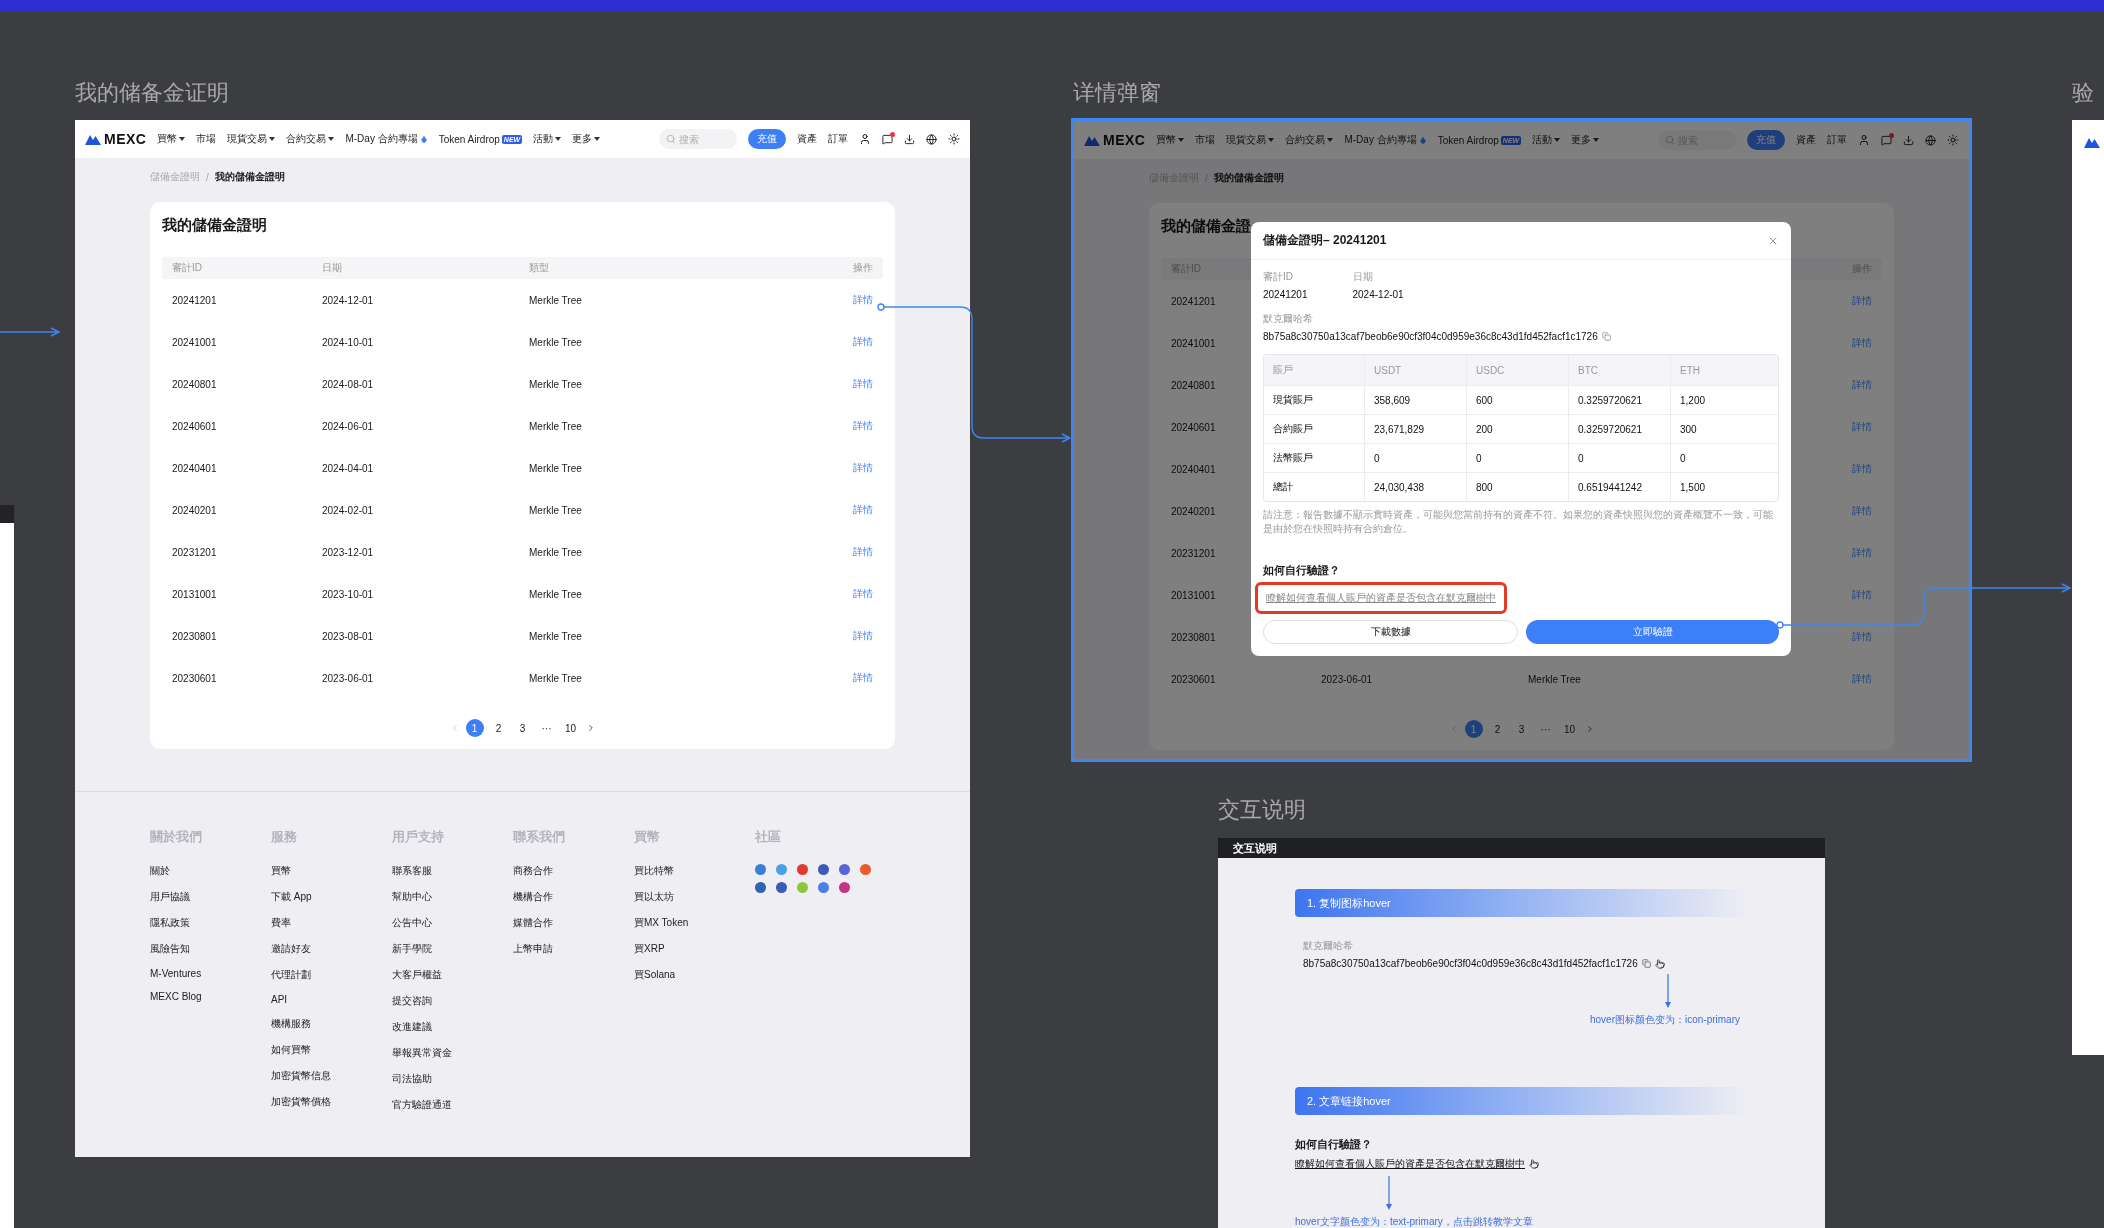 Image resolution: width=2104 pixels, height=1228 pixels. Describe the element at coordinates (331, 923) in the screenshot. I see `footer-link: 費率` at that location.